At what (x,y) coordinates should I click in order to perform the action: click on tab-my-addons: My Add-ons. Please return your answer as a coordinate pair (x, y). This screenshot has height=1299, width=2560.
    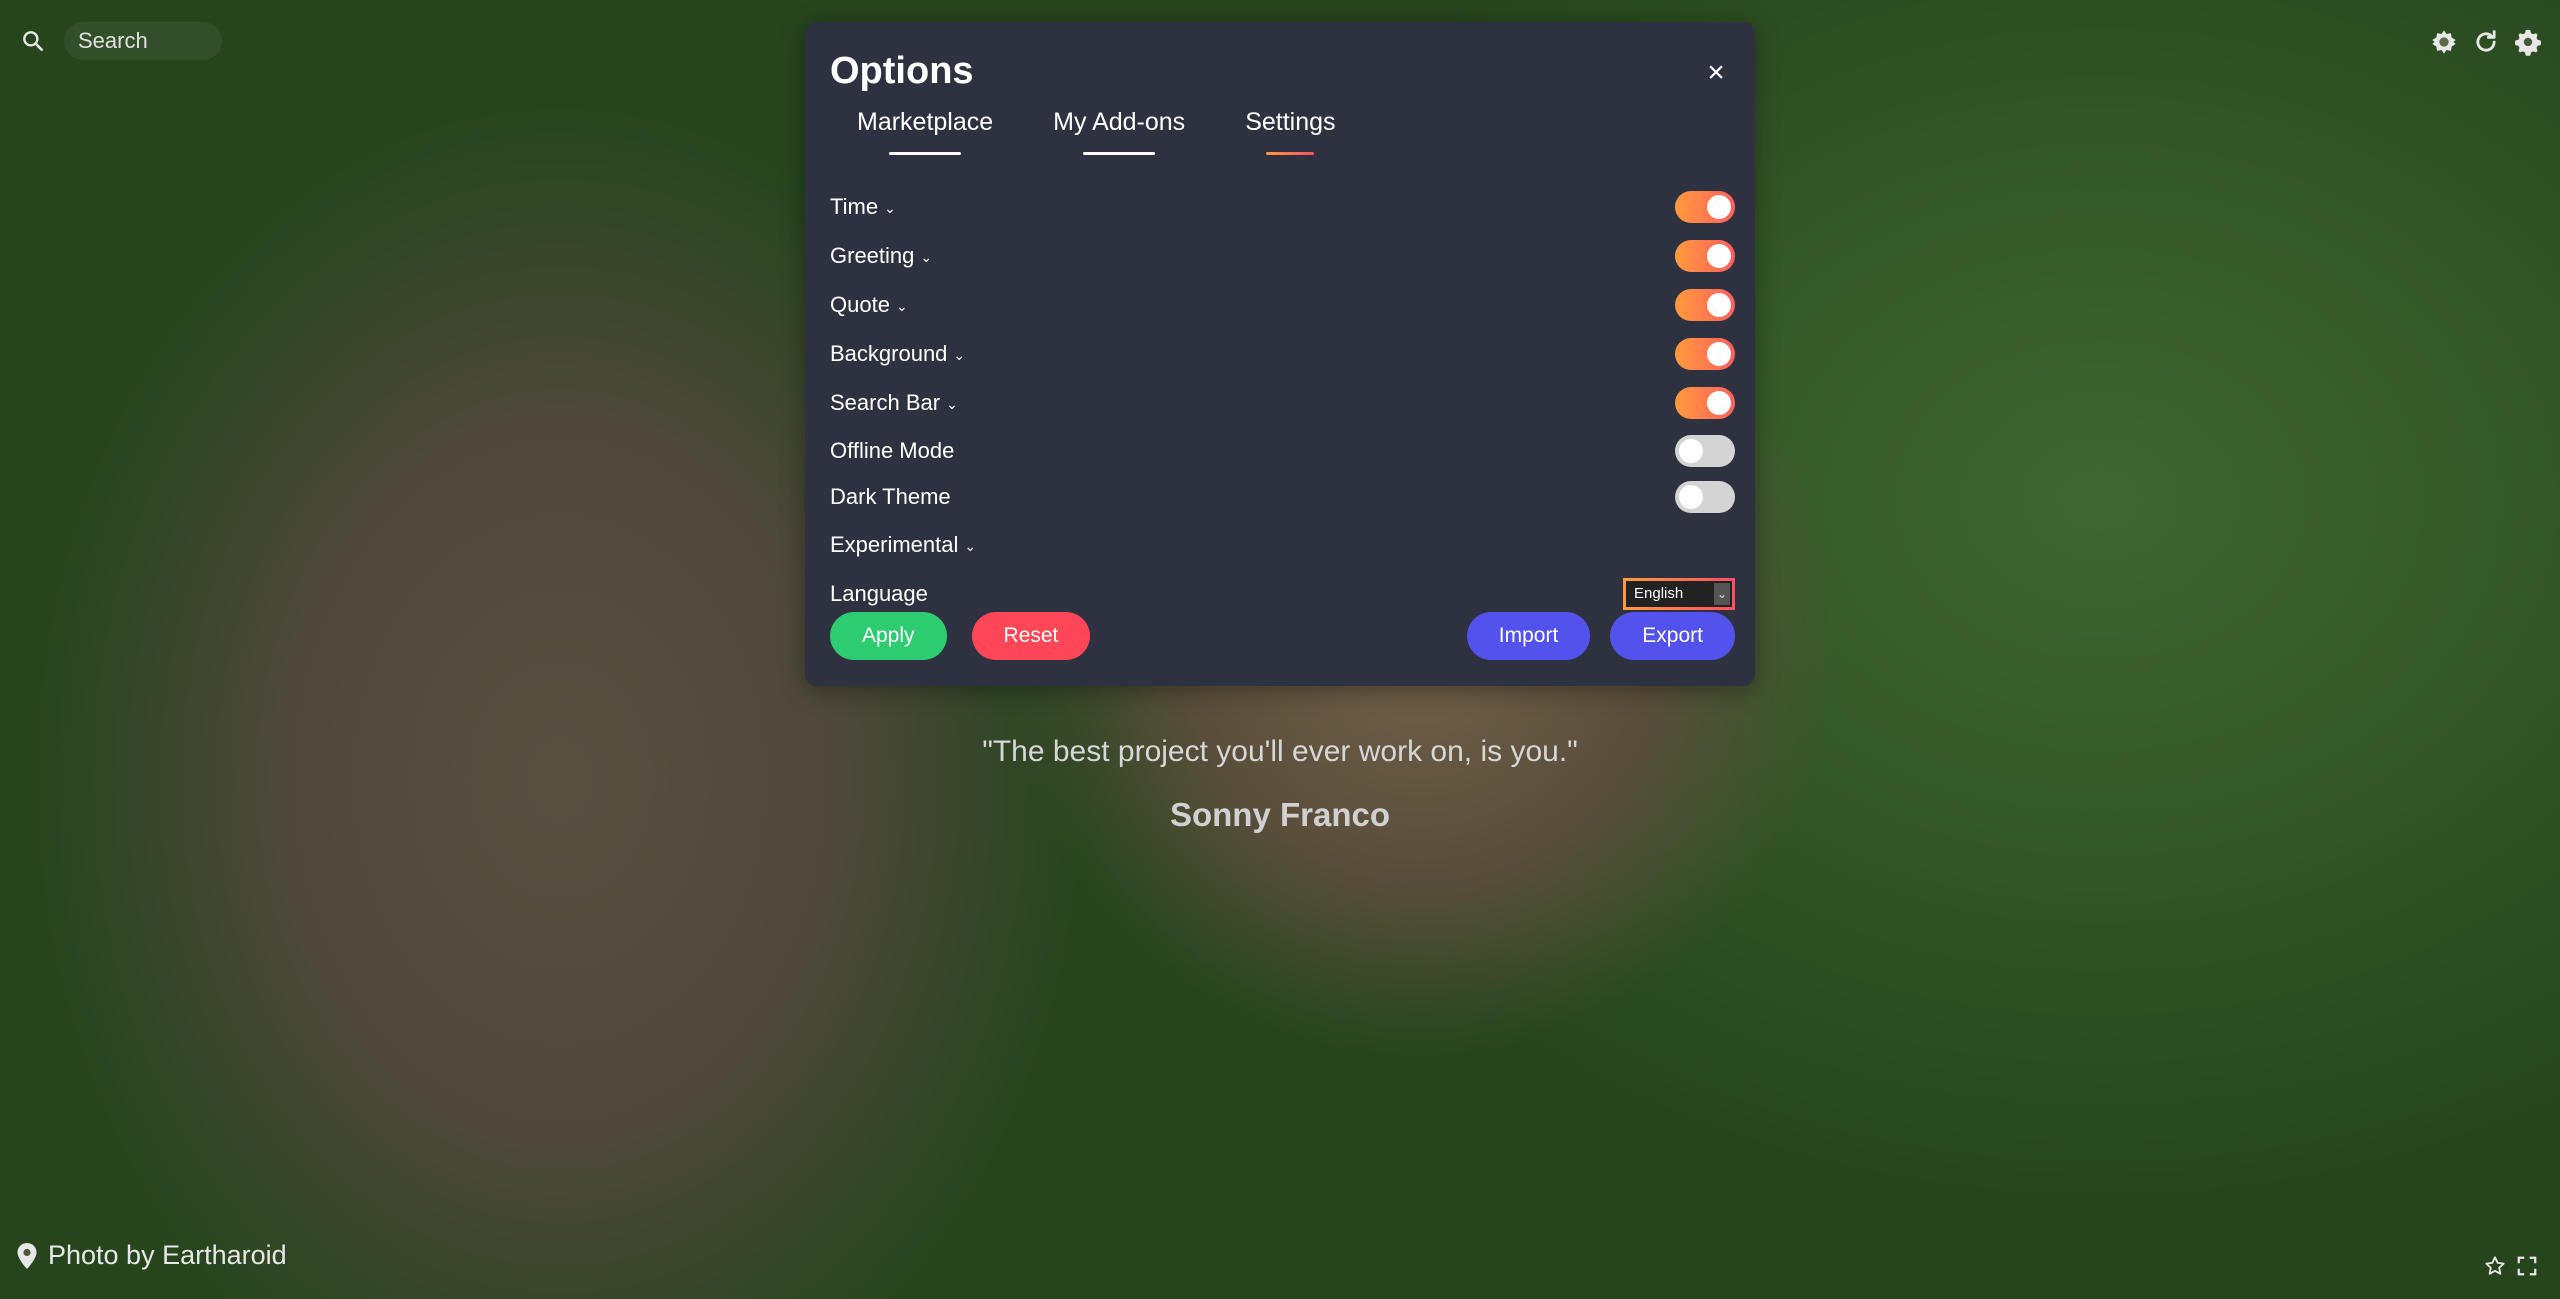
    Looking at the image, I should click on (1119, 131).